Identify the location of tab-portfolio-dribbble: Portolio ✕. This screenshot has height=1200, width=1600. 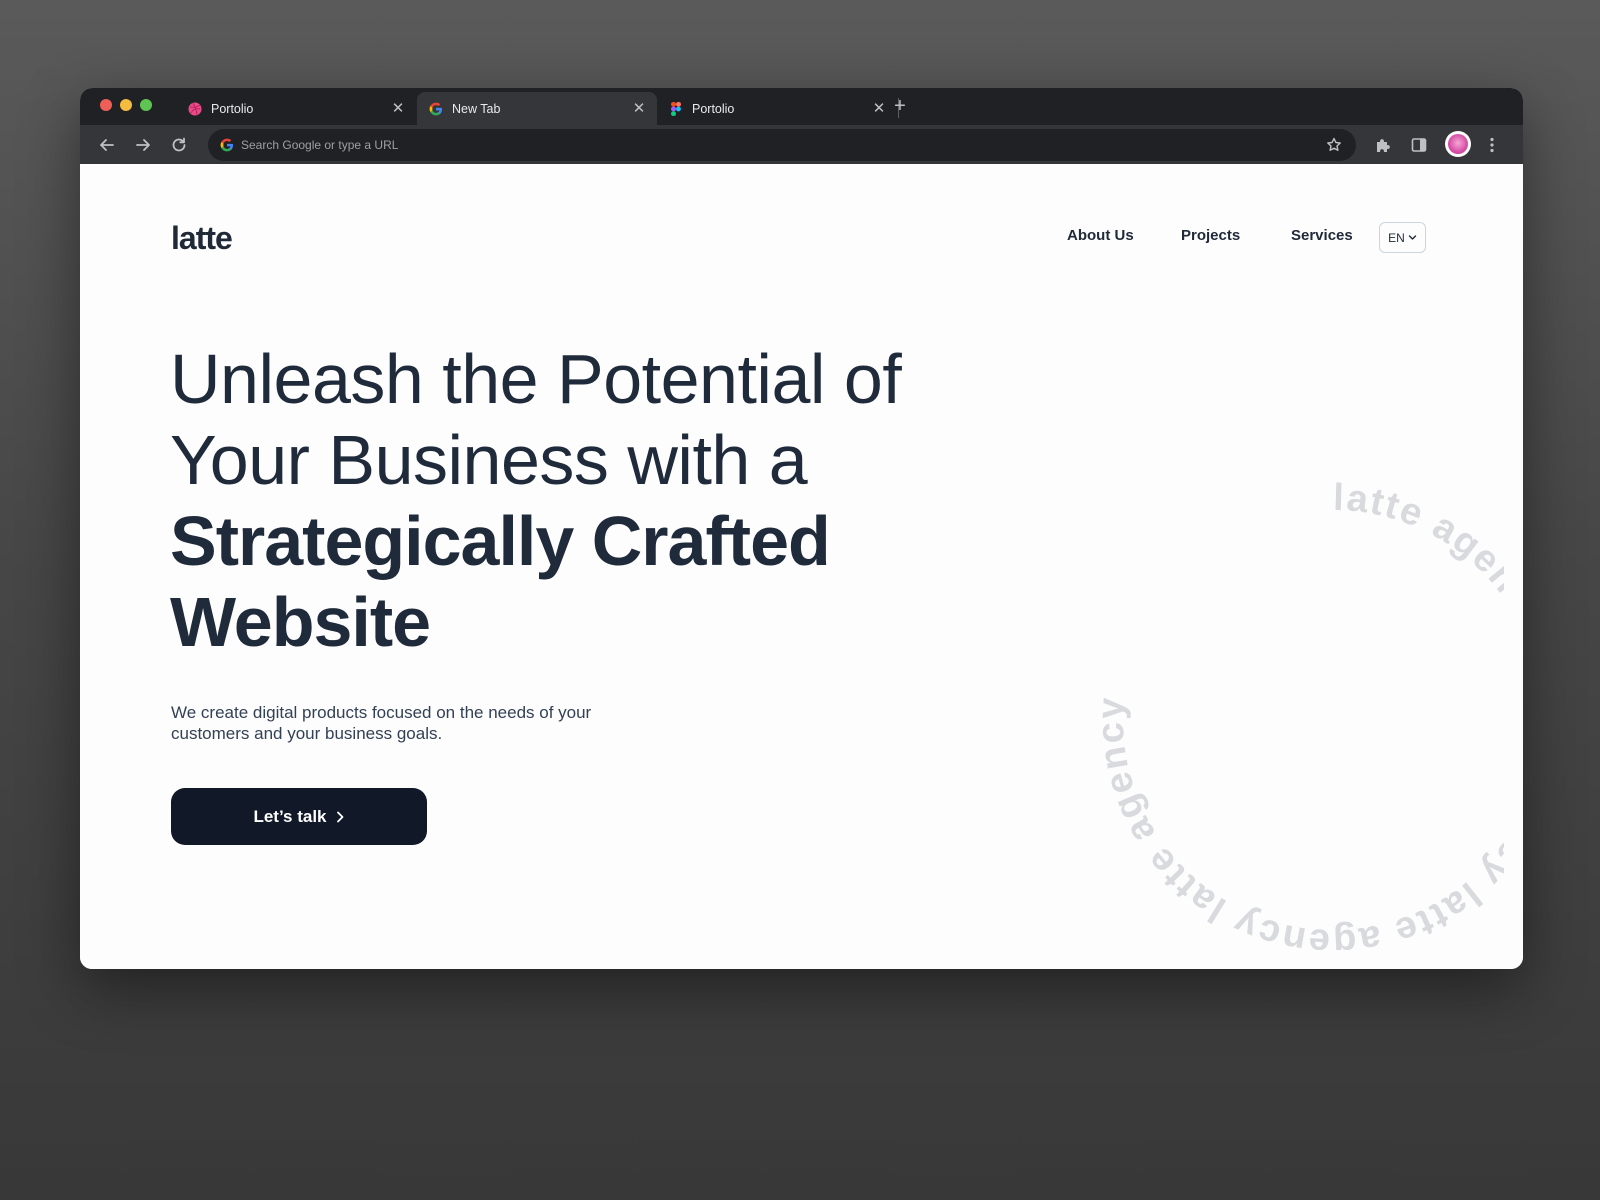
(296, 108).